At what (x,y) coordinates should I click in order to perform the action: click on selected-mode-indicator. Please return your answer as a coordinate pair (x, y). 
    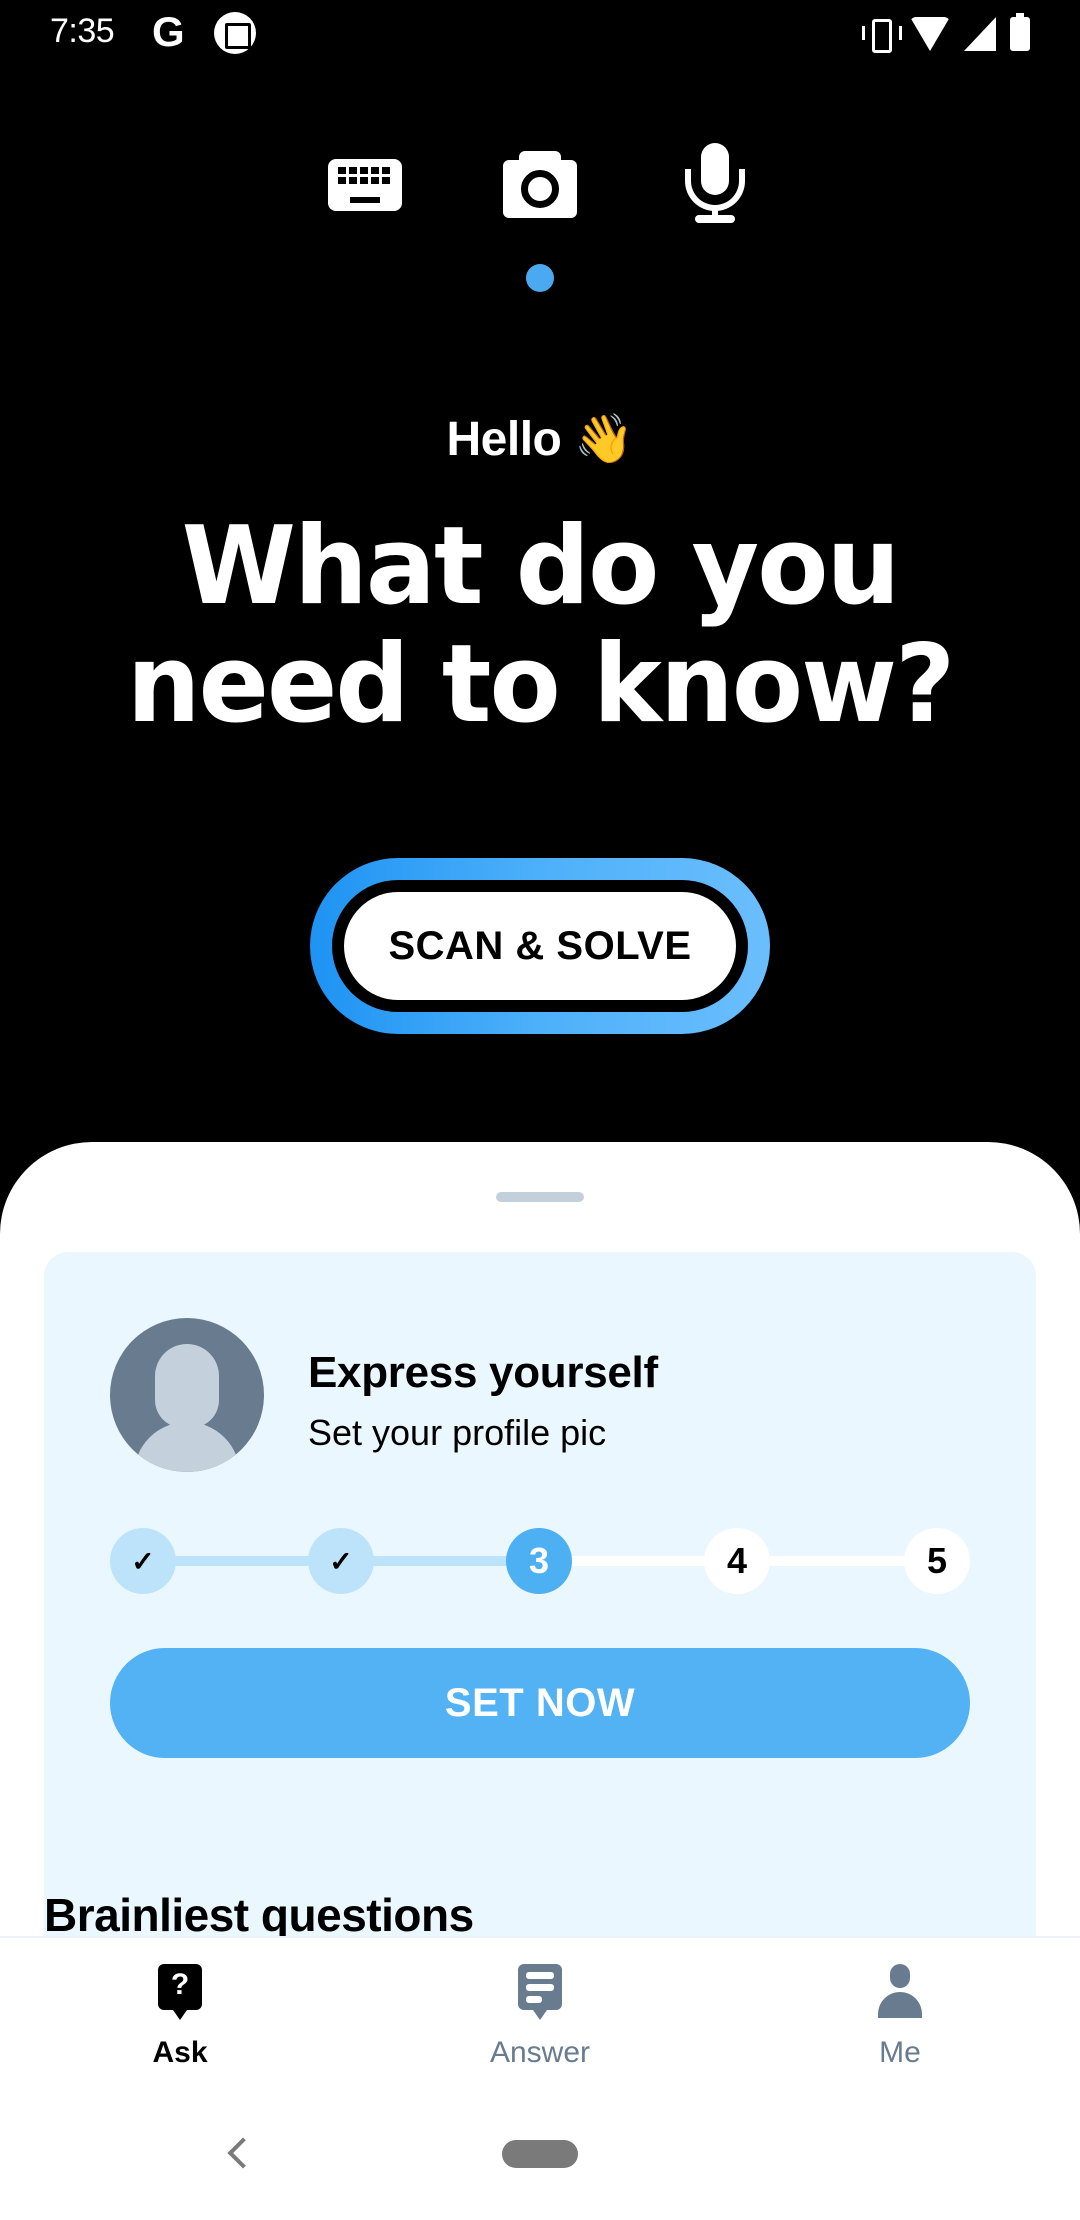
    Looking at the image, I should click on (540, 278).